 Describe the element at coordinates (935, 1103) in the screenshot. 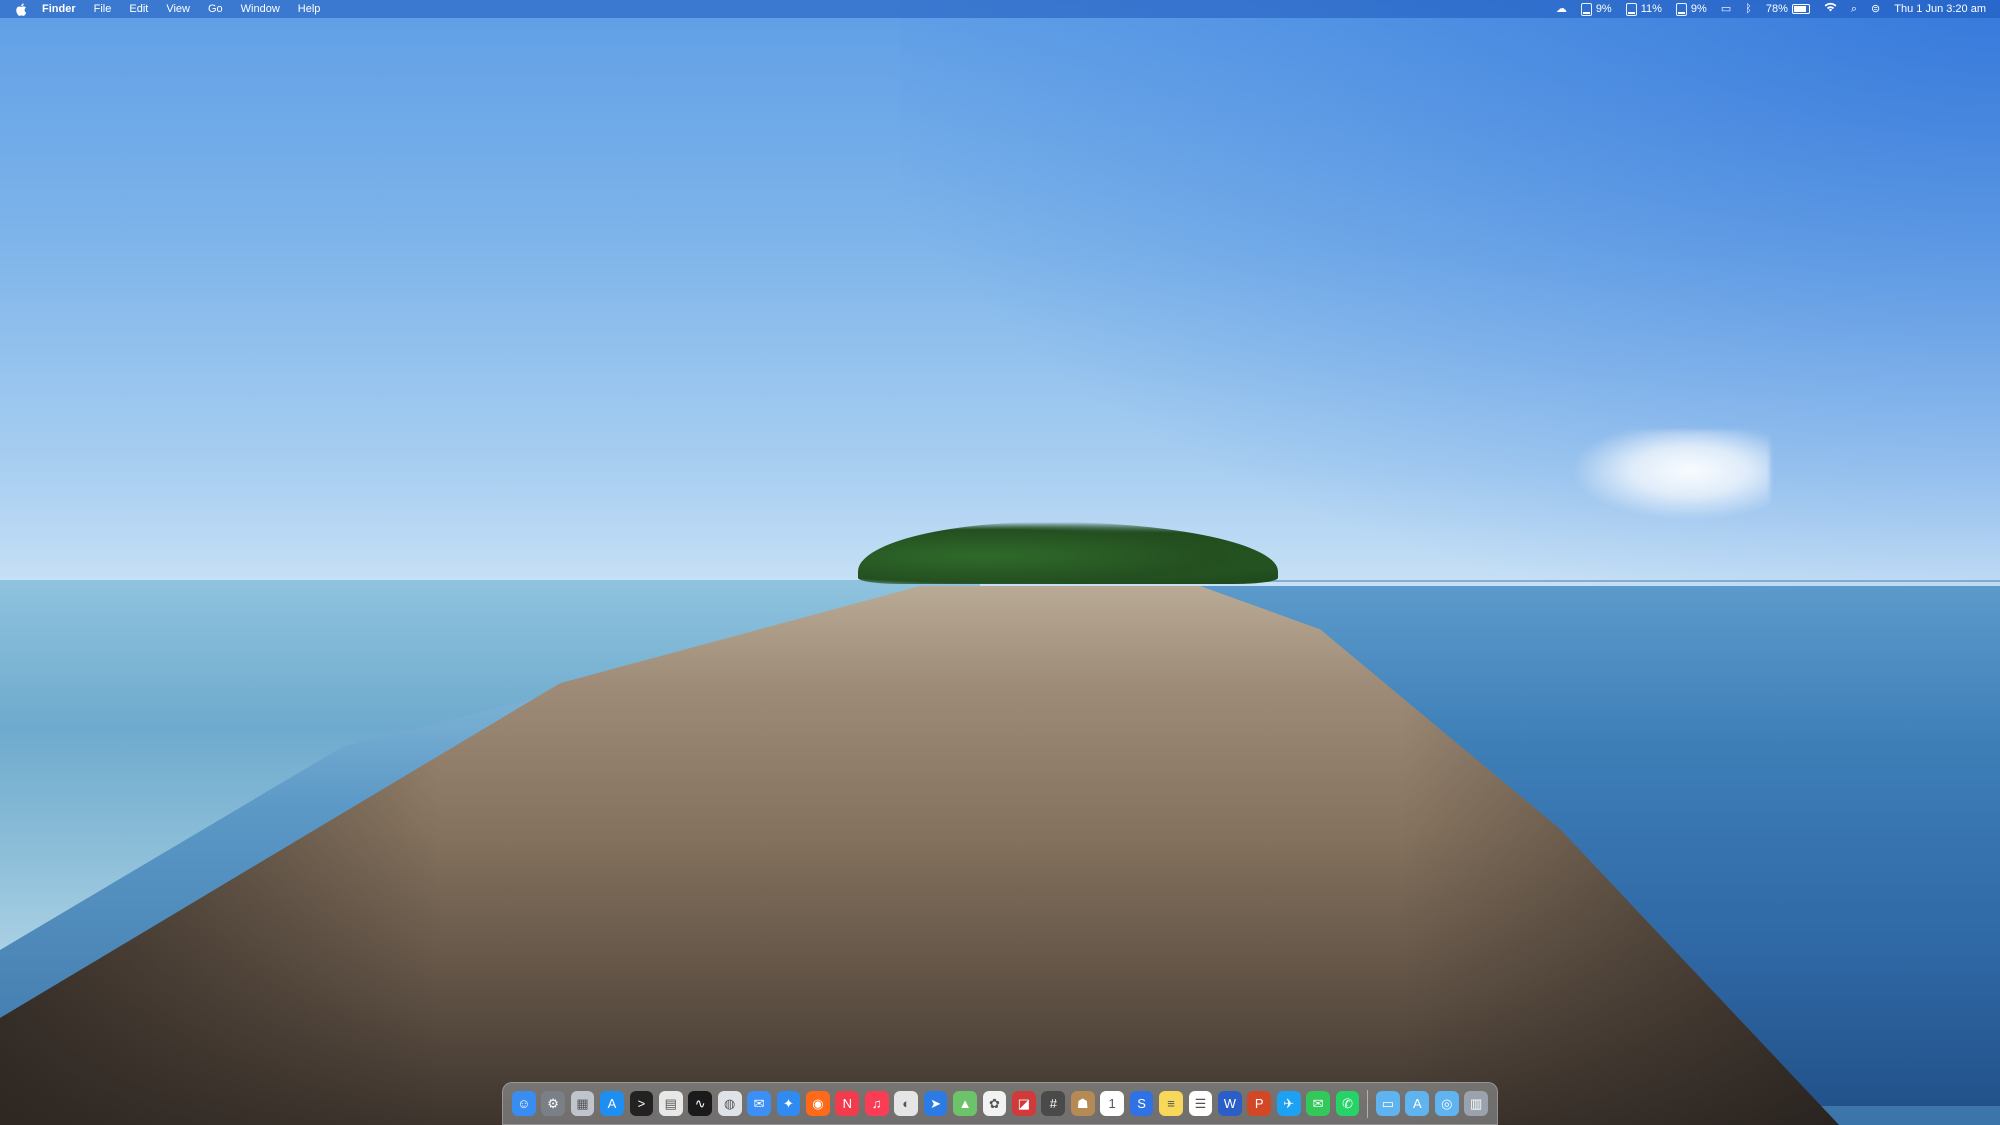

I see `screen-sharing-icon: ➤` at that location.